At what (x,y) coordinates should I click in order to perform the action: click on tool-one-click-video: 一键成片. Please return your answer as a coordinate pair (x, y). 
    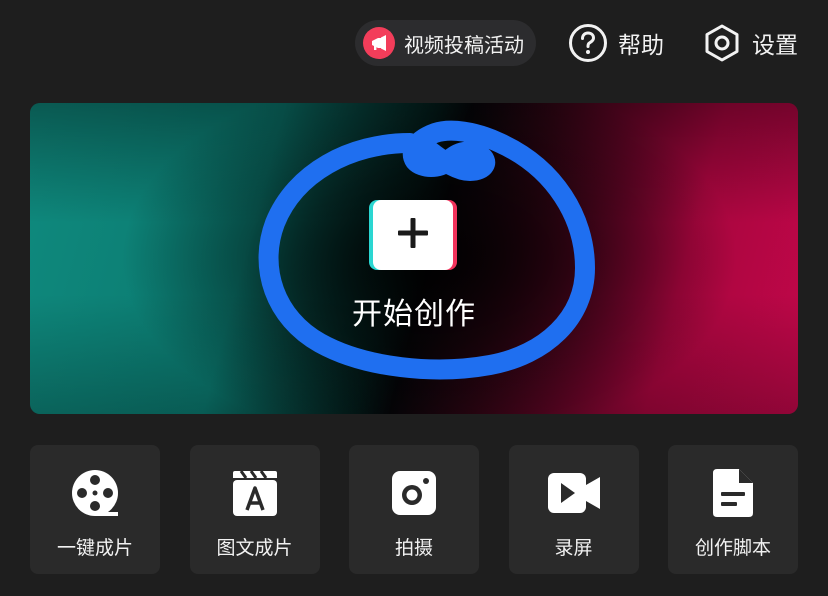
    Looking at the image, I should click on (95, 509).